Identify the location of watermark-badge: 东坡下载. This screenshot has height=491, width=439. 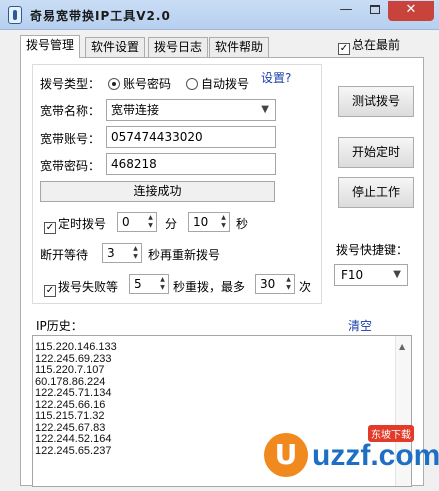
(391, 433).